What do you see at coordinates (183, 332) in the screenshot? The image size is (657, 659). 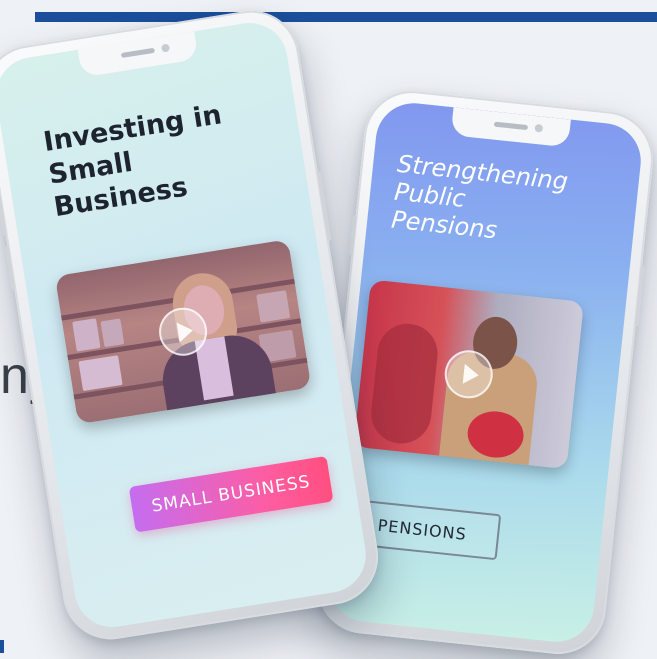 I see `small-business-video-thumbnail` at bounding box center [183, 332].